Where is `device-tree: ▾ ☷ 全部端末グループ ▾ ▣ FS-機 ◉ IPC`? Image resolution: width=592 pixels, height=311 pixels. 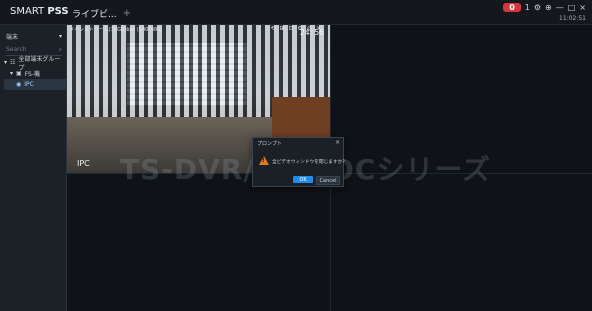
device-tree: ▾ ☷ 全部端末グループ ▾ ▣ FS-機 ◉ IPC is located at coordinates (35, 73).